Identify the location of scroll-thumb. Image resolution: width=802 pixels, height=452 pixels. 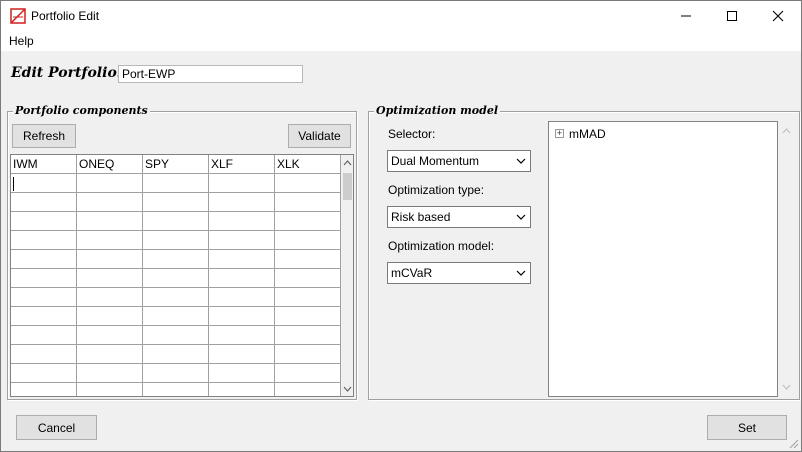
(347, 186).